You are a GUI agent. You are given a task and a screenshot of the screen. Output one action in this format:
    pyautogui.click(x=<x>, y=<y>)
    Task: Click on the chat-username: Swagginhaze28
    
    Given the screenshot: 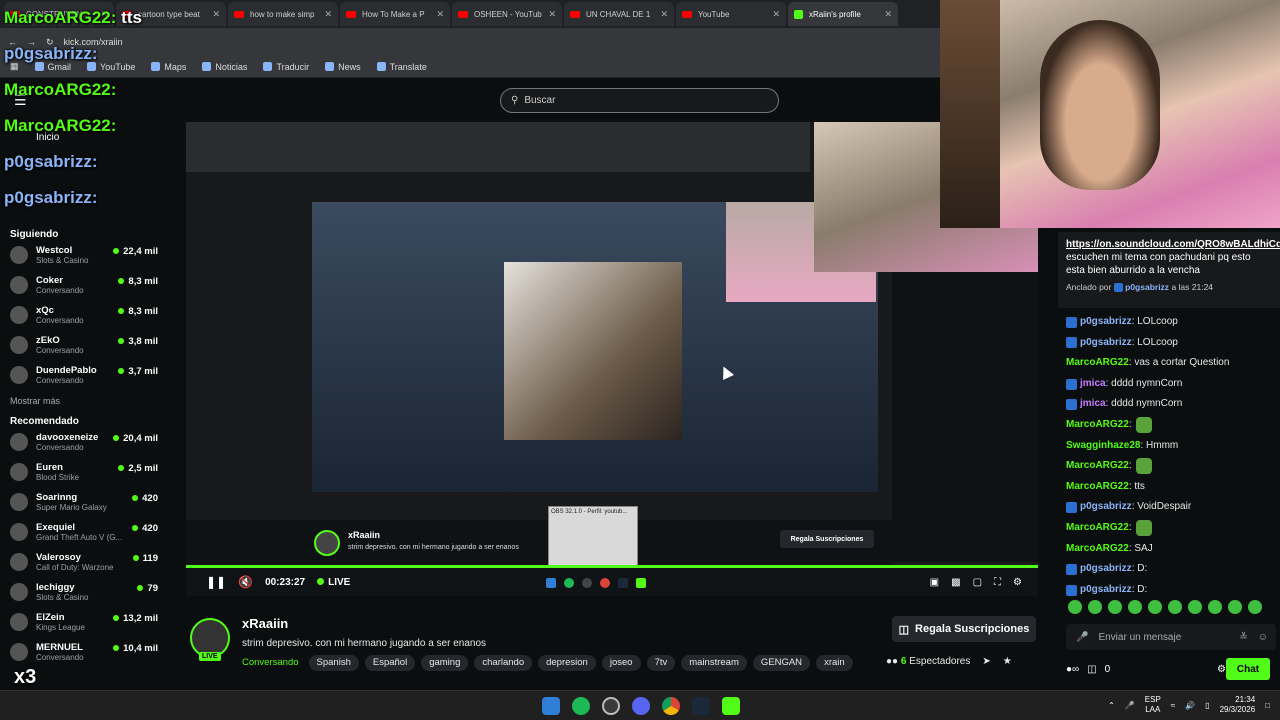 What is the action you would take?
    pyautogui.click(x=1103, y=446)
    